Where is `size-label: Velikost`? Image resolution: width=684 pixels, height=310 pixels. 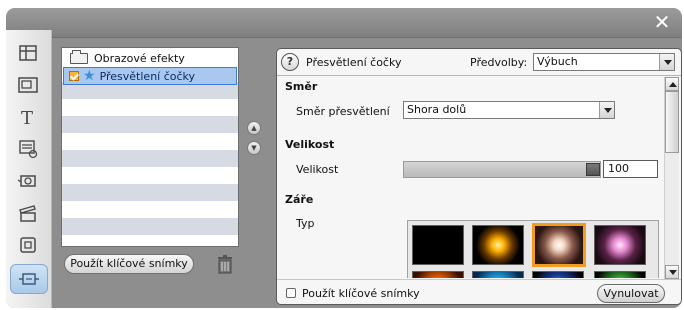
size-label: Velikost is located at coordinates (317, 169).